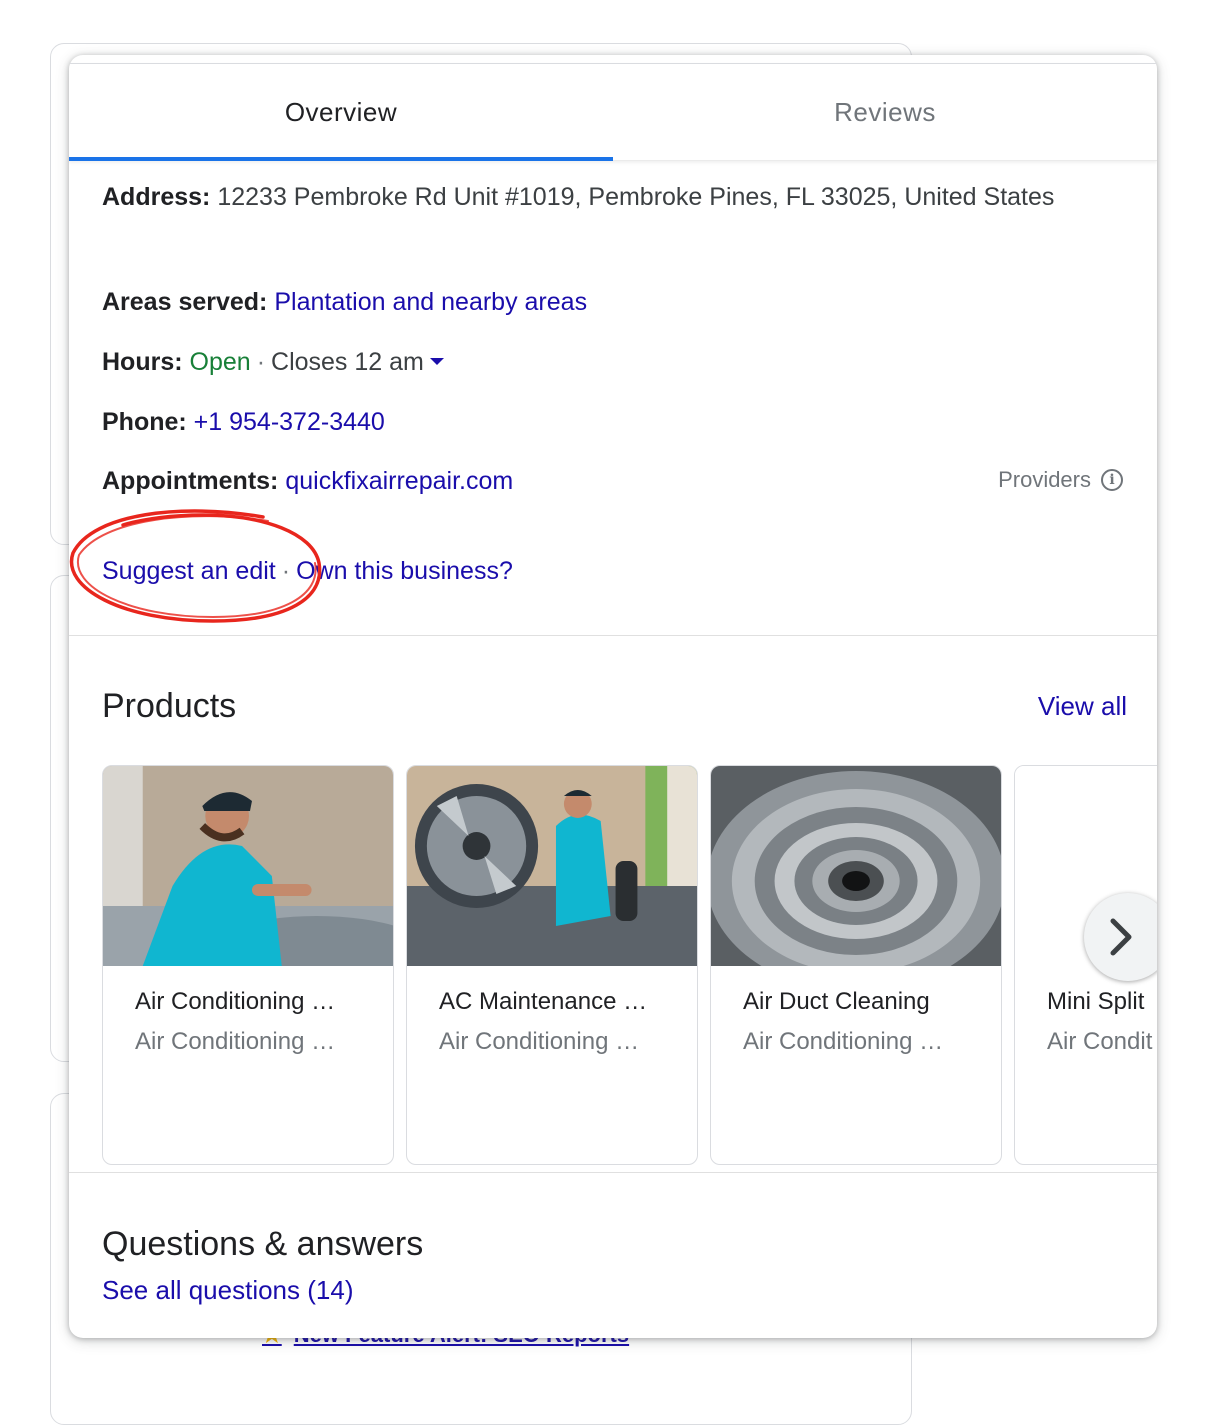 This screenshot has height=1425, width=1216. Describe the element at coordinates (1112, 480) in the screenshot. I see `info-icon: i` at that location.